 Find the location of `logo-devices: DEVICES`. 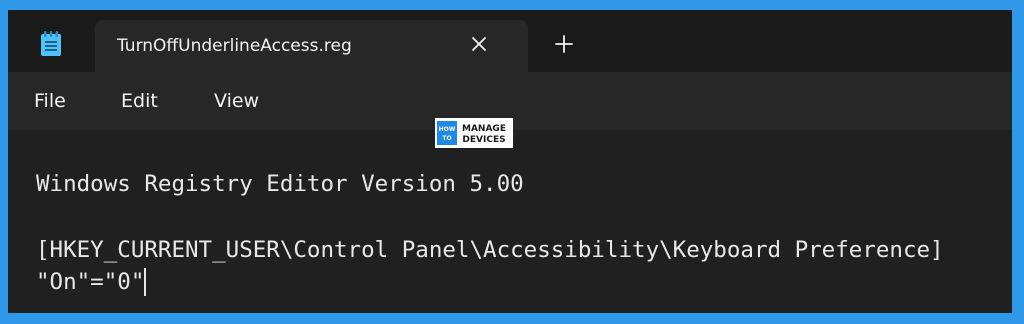

logo-devices: DEVICES is located at coordinates (483, 140).